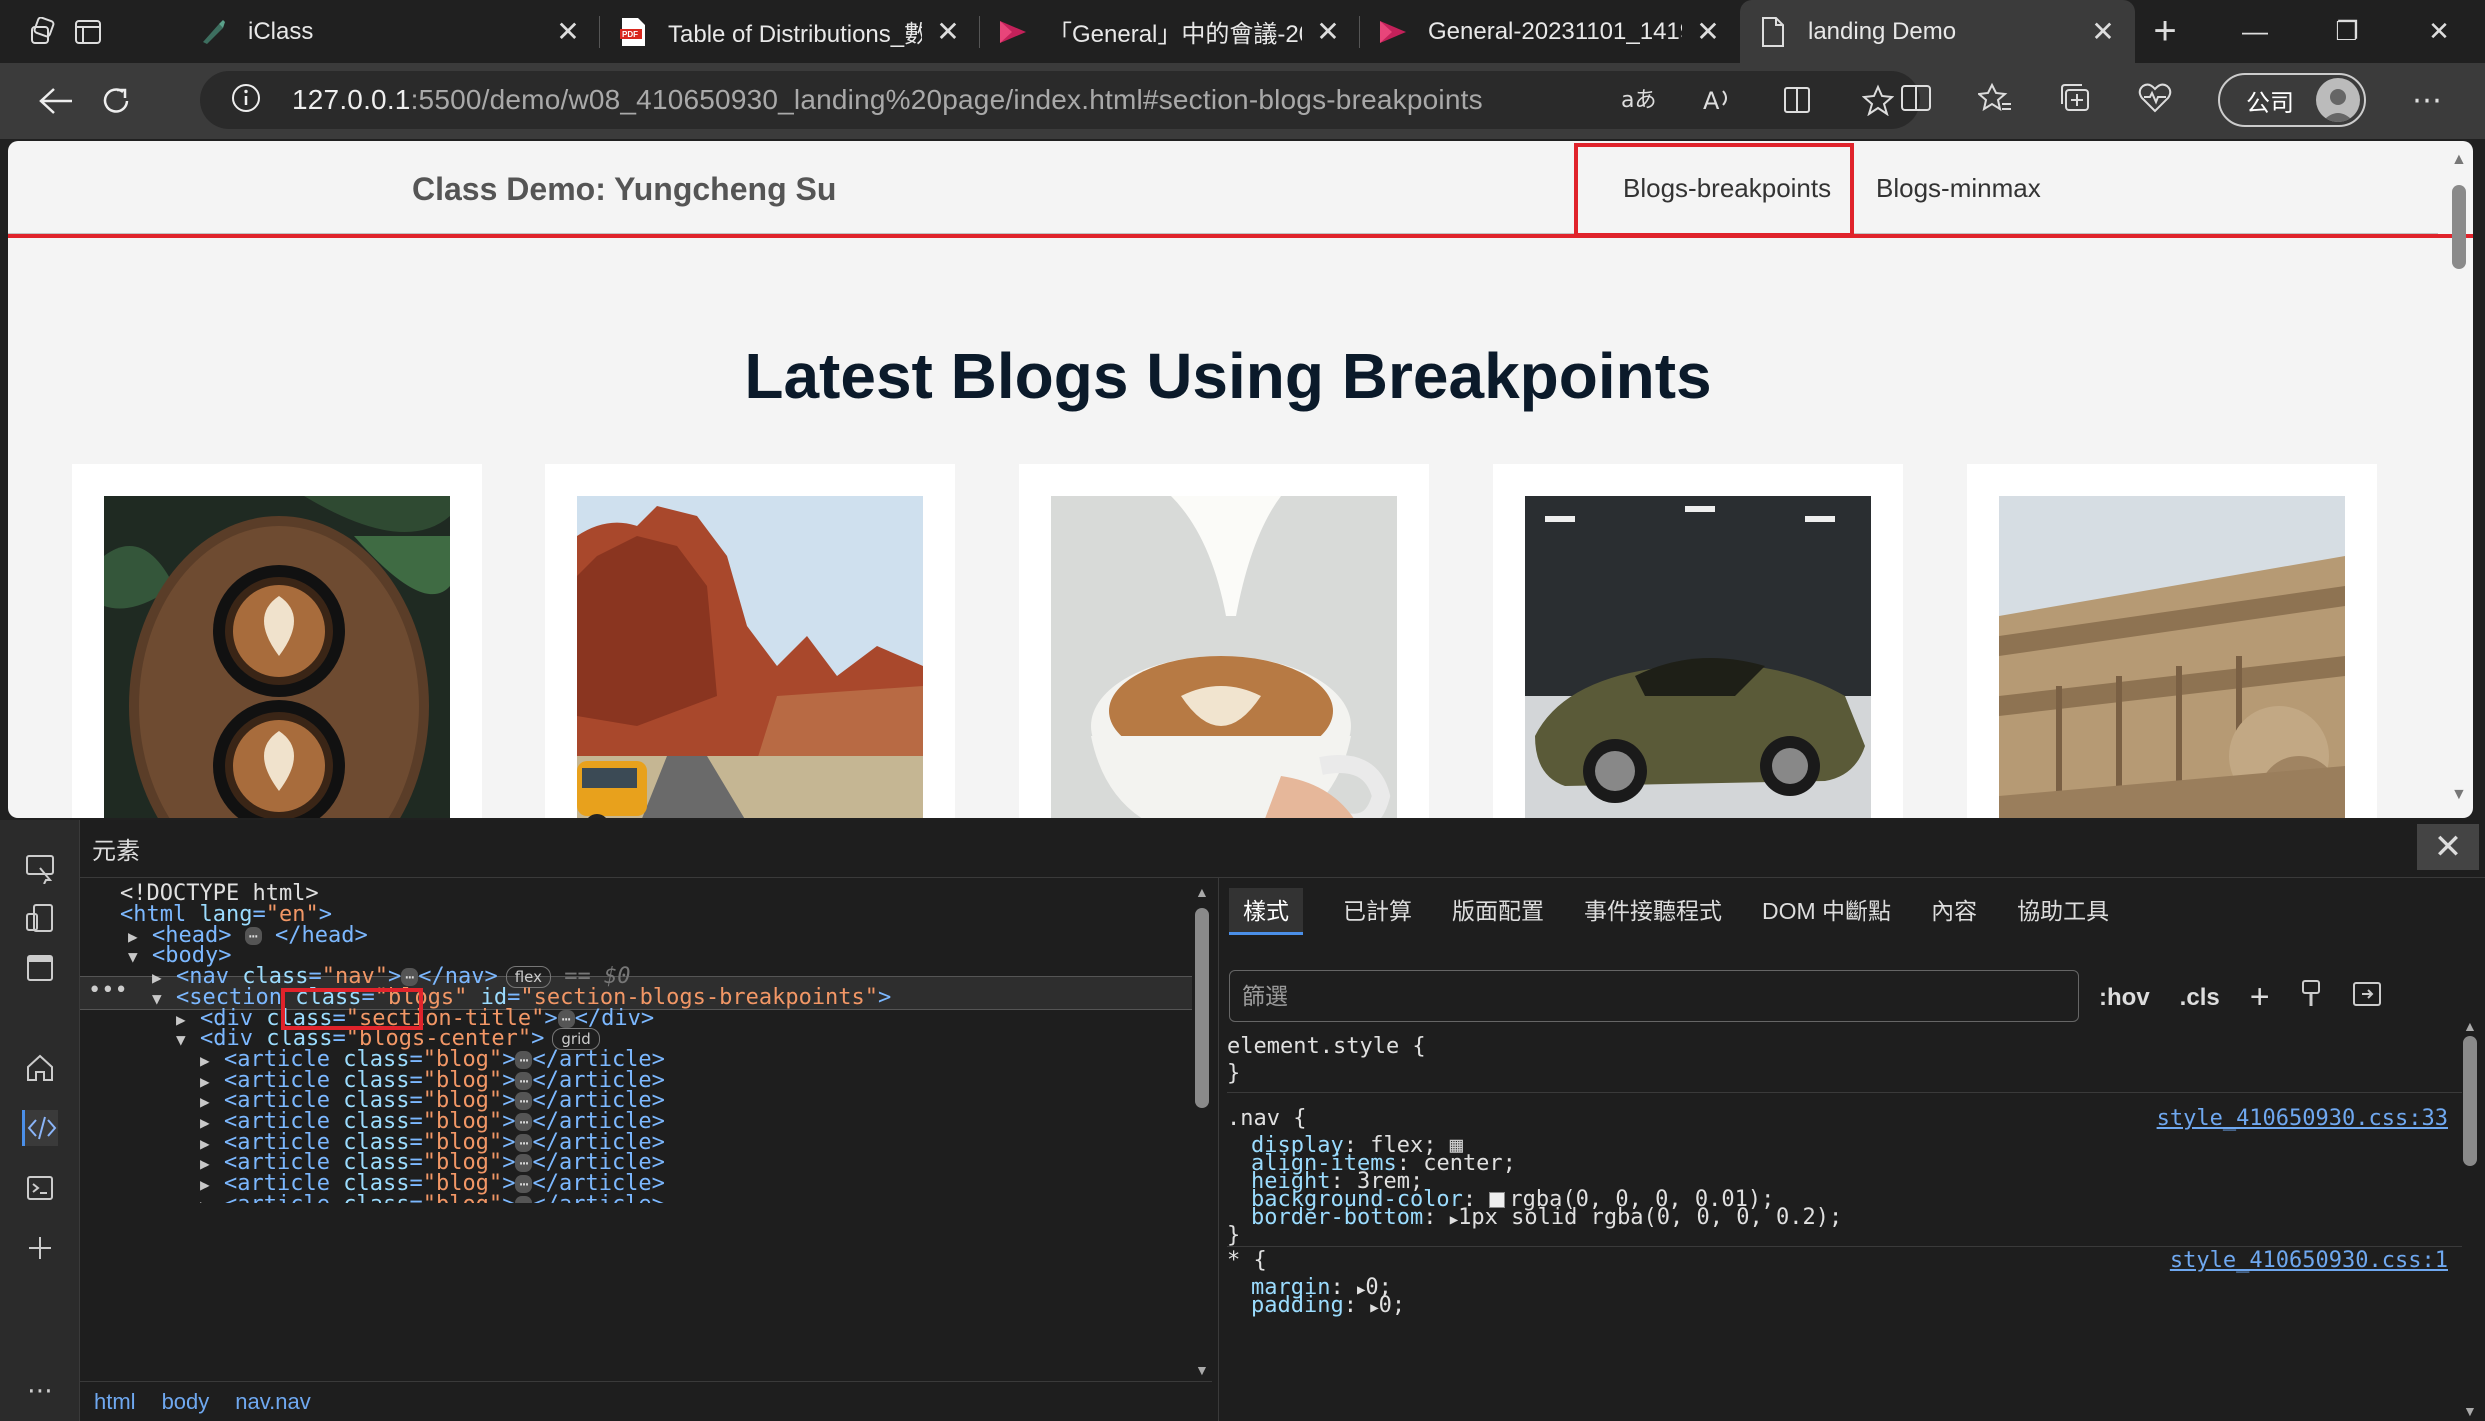 The width and height of the screenshot is (2485, 1421). What do you see at coordinates (2165, 31) in the screenshot?
I see `new-tab-button: +` at bounding box center [2165, 31].